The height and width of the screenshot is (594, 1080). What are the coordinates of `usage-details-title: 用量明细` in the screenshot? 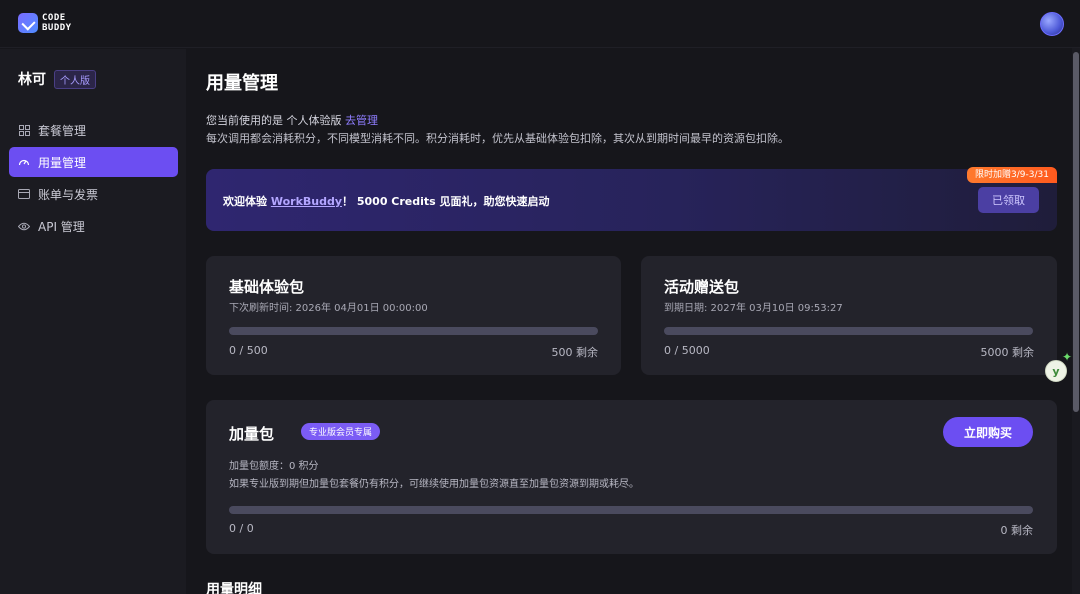 It's located at (234, 588).